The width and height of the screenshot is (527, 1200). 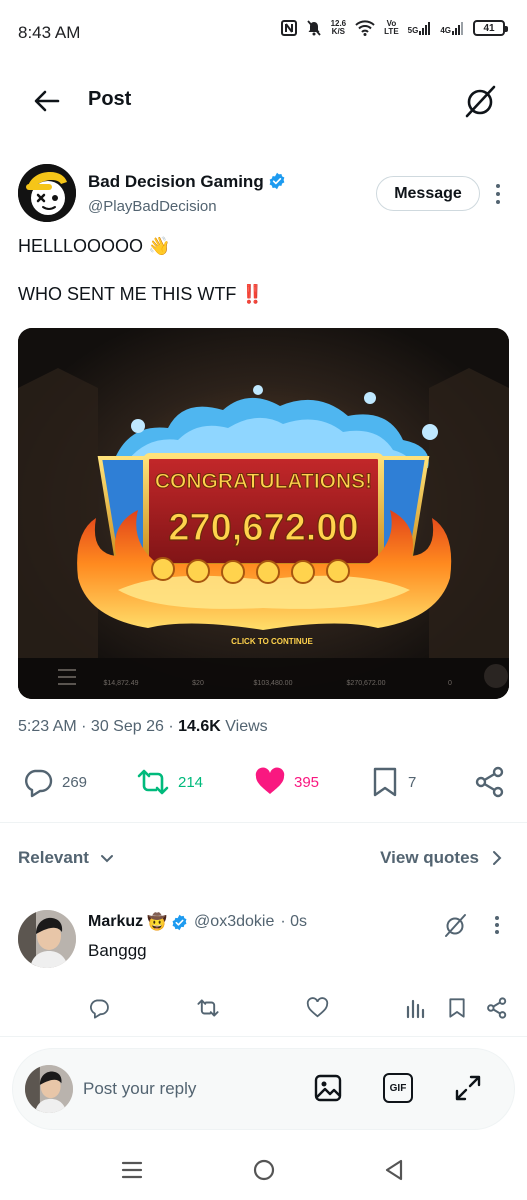 I want to click on volte-indicator: Vo LTE, so click(x=391, y=28).